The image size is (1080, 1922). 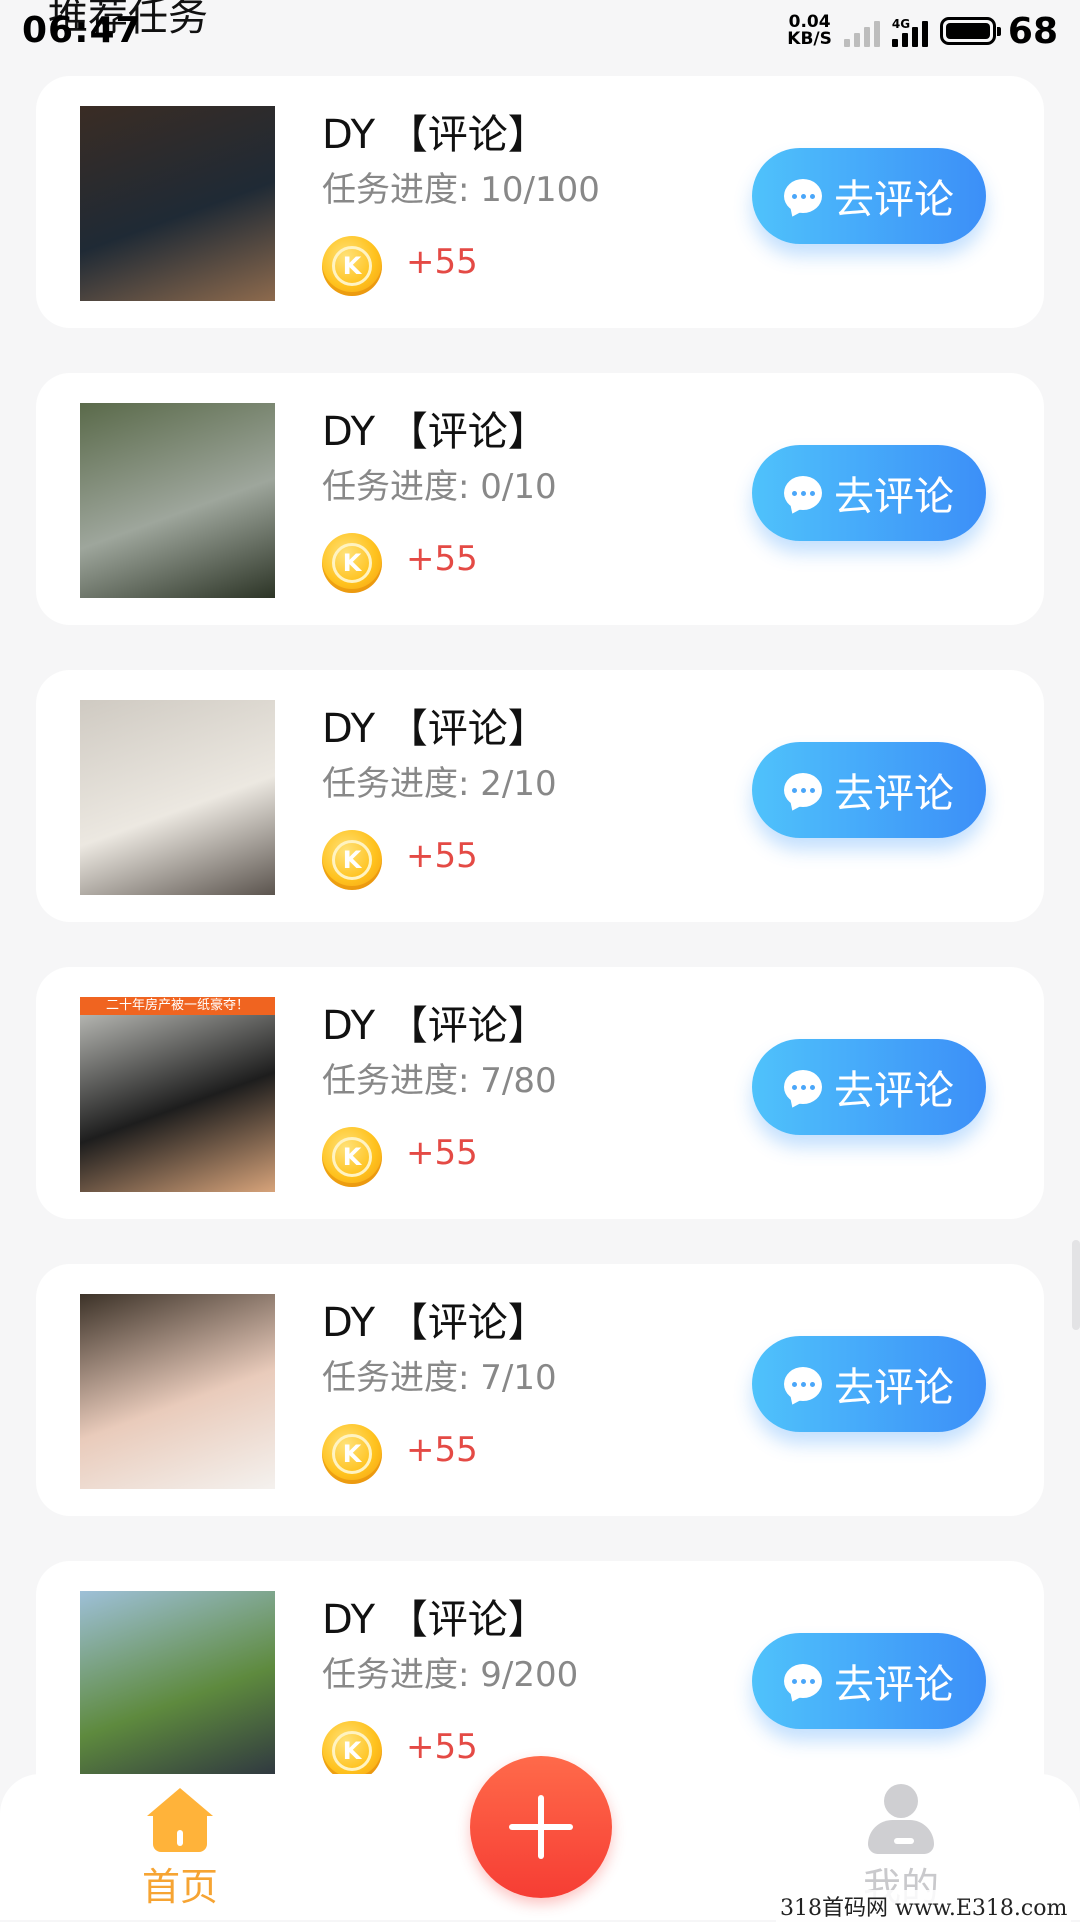 What do you see at coordinates (179, 1887) in the screenshot?
I see `nav-home-label: 首页` at bounding box center [179, 1887].